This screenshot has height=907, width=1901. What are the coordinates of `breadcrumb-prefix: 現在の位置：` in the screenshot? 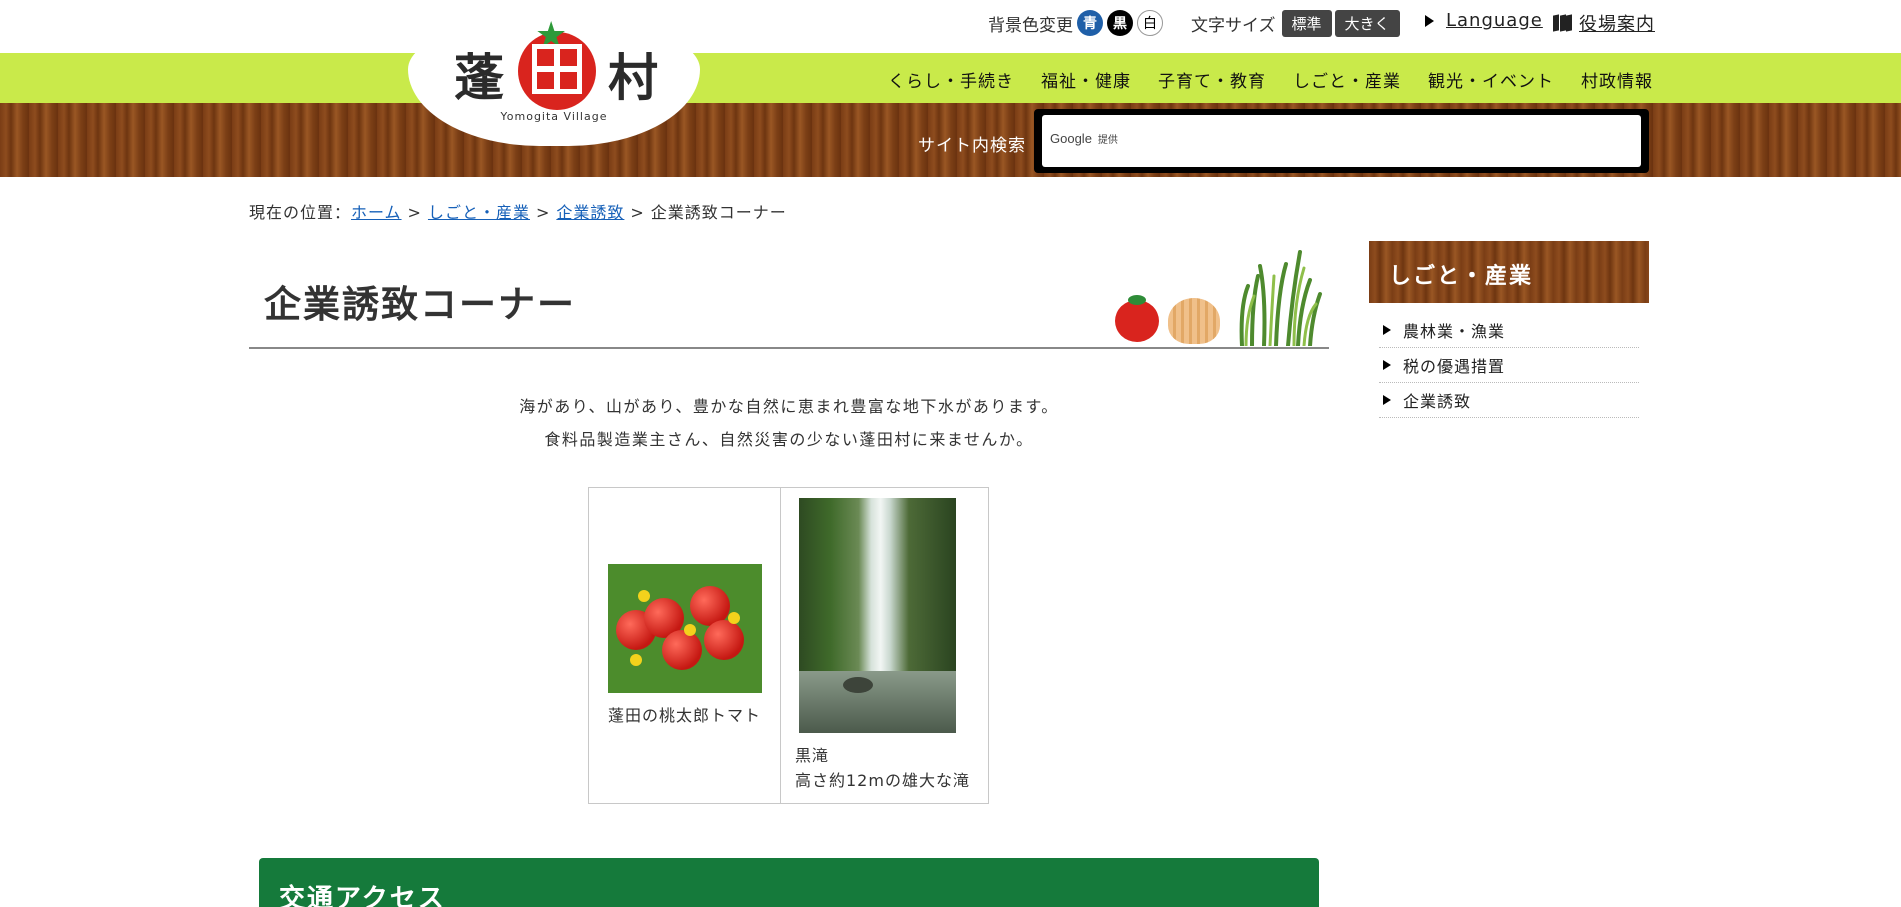 It's located at (300, 212).